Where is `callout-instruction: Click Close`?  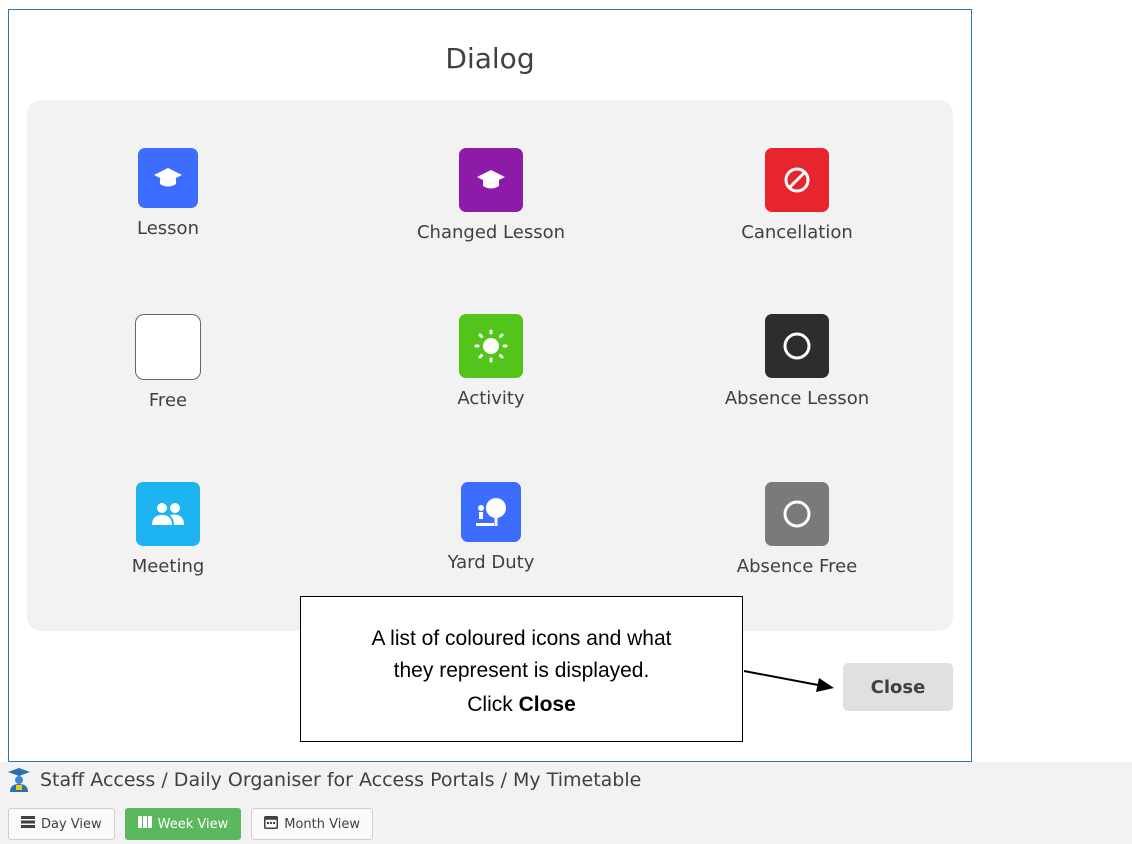 callout-instruction: Click Close is located at coordinates (521, 705).